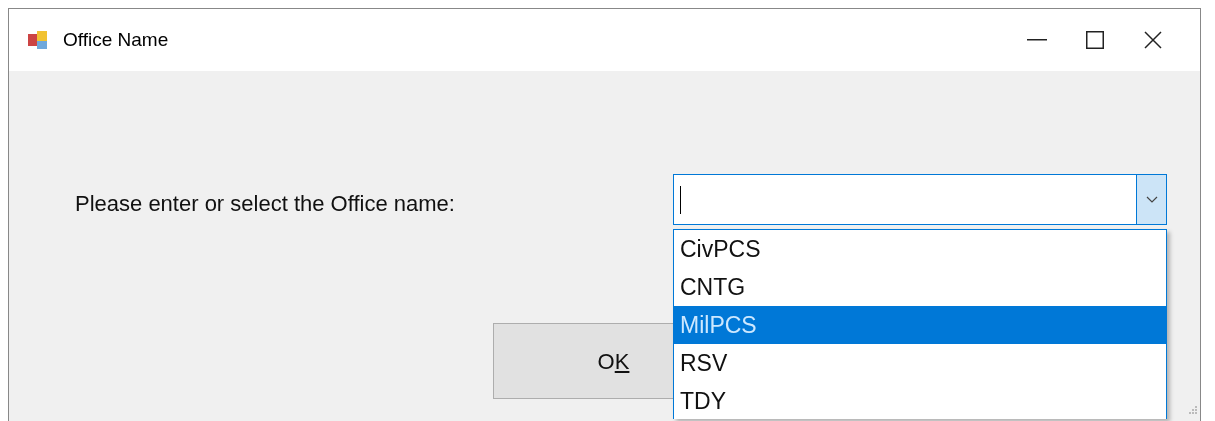 The image size is (1215, 421). Describe the element at coordinates (920, 363) in the screenshot. I see `dropdown-option: RSV` at that location.